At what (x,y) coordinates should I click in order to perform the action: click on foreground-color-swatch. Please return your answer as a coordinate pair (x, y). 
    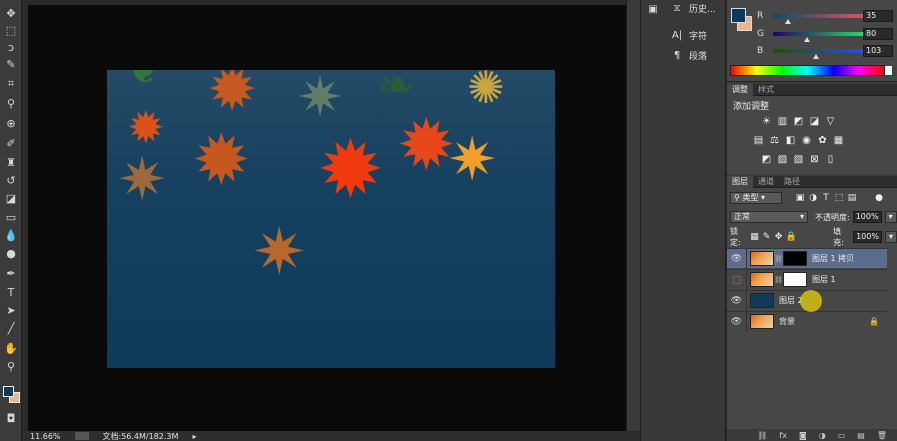
    Looking at the image, I should click on (8, 391).